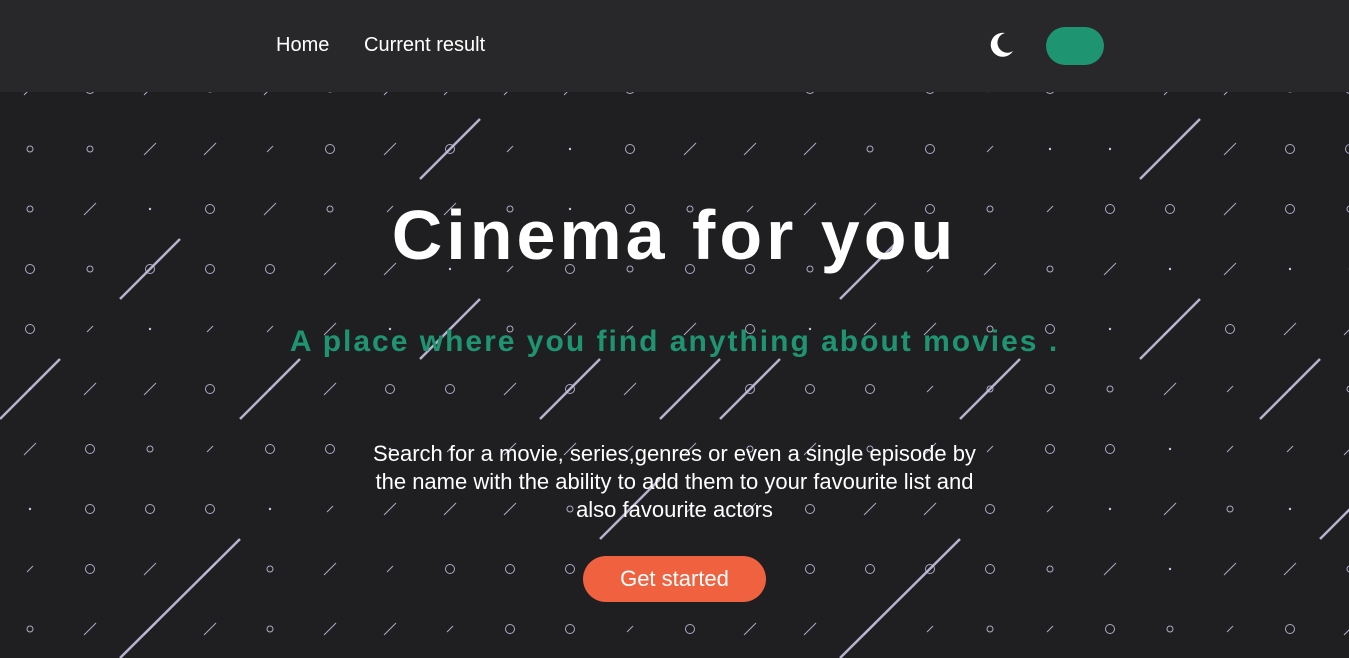 The image size is (1349, 658). Describe the element at coordinates (674, 235) in the screenshot. I see `hero-title: Cinema for you` at that location.